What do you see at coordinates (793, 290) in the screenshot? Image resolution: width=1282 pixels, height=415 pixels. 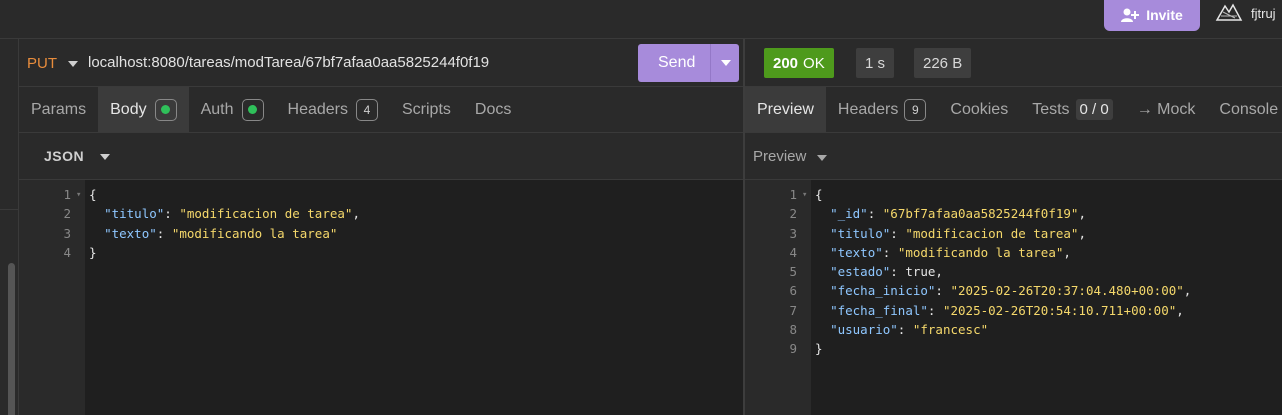 I see `line-number: 6` at bounding box center [793, 290].